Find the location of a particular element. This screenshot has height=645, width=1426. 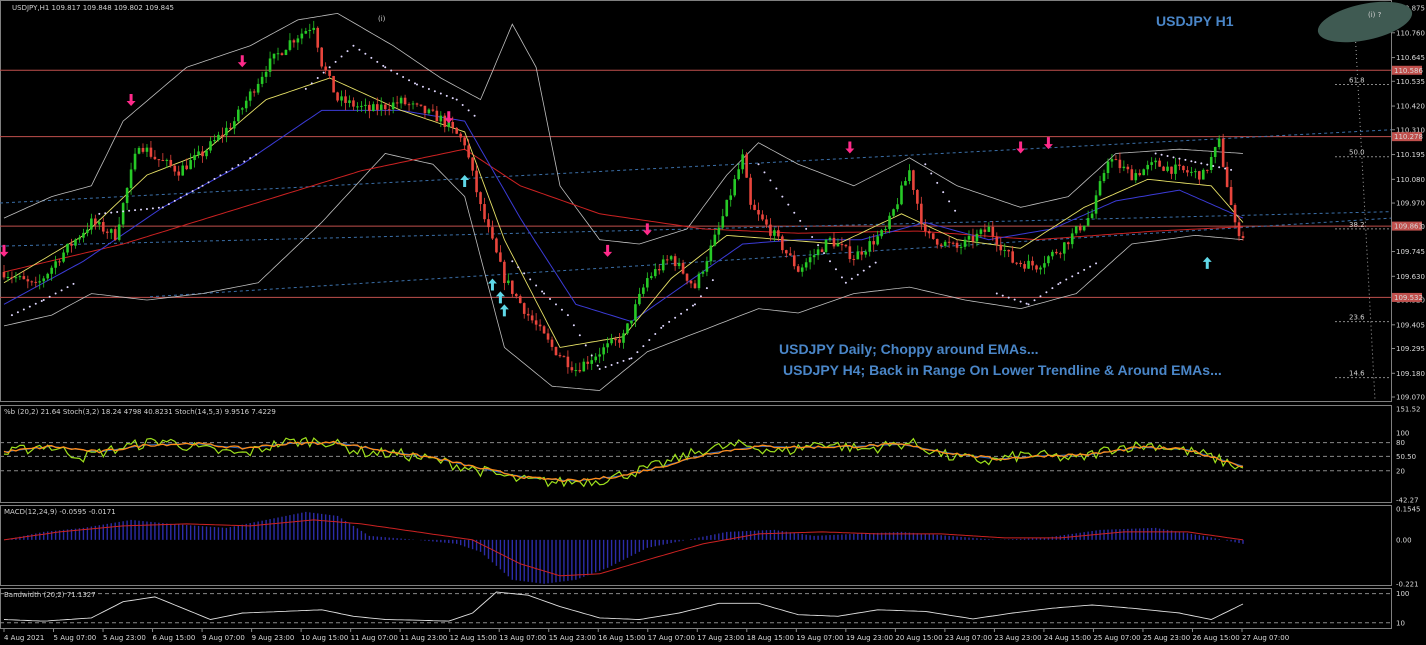

time-tick-label: 15 Aug 23:00 is located at coordinates (572, 638).